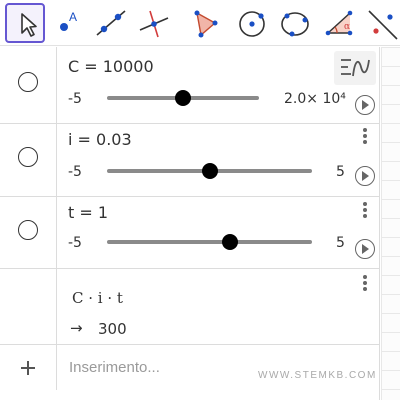 The image size is (400, 400). I want to click on polygon-icon, so click(206, 24).